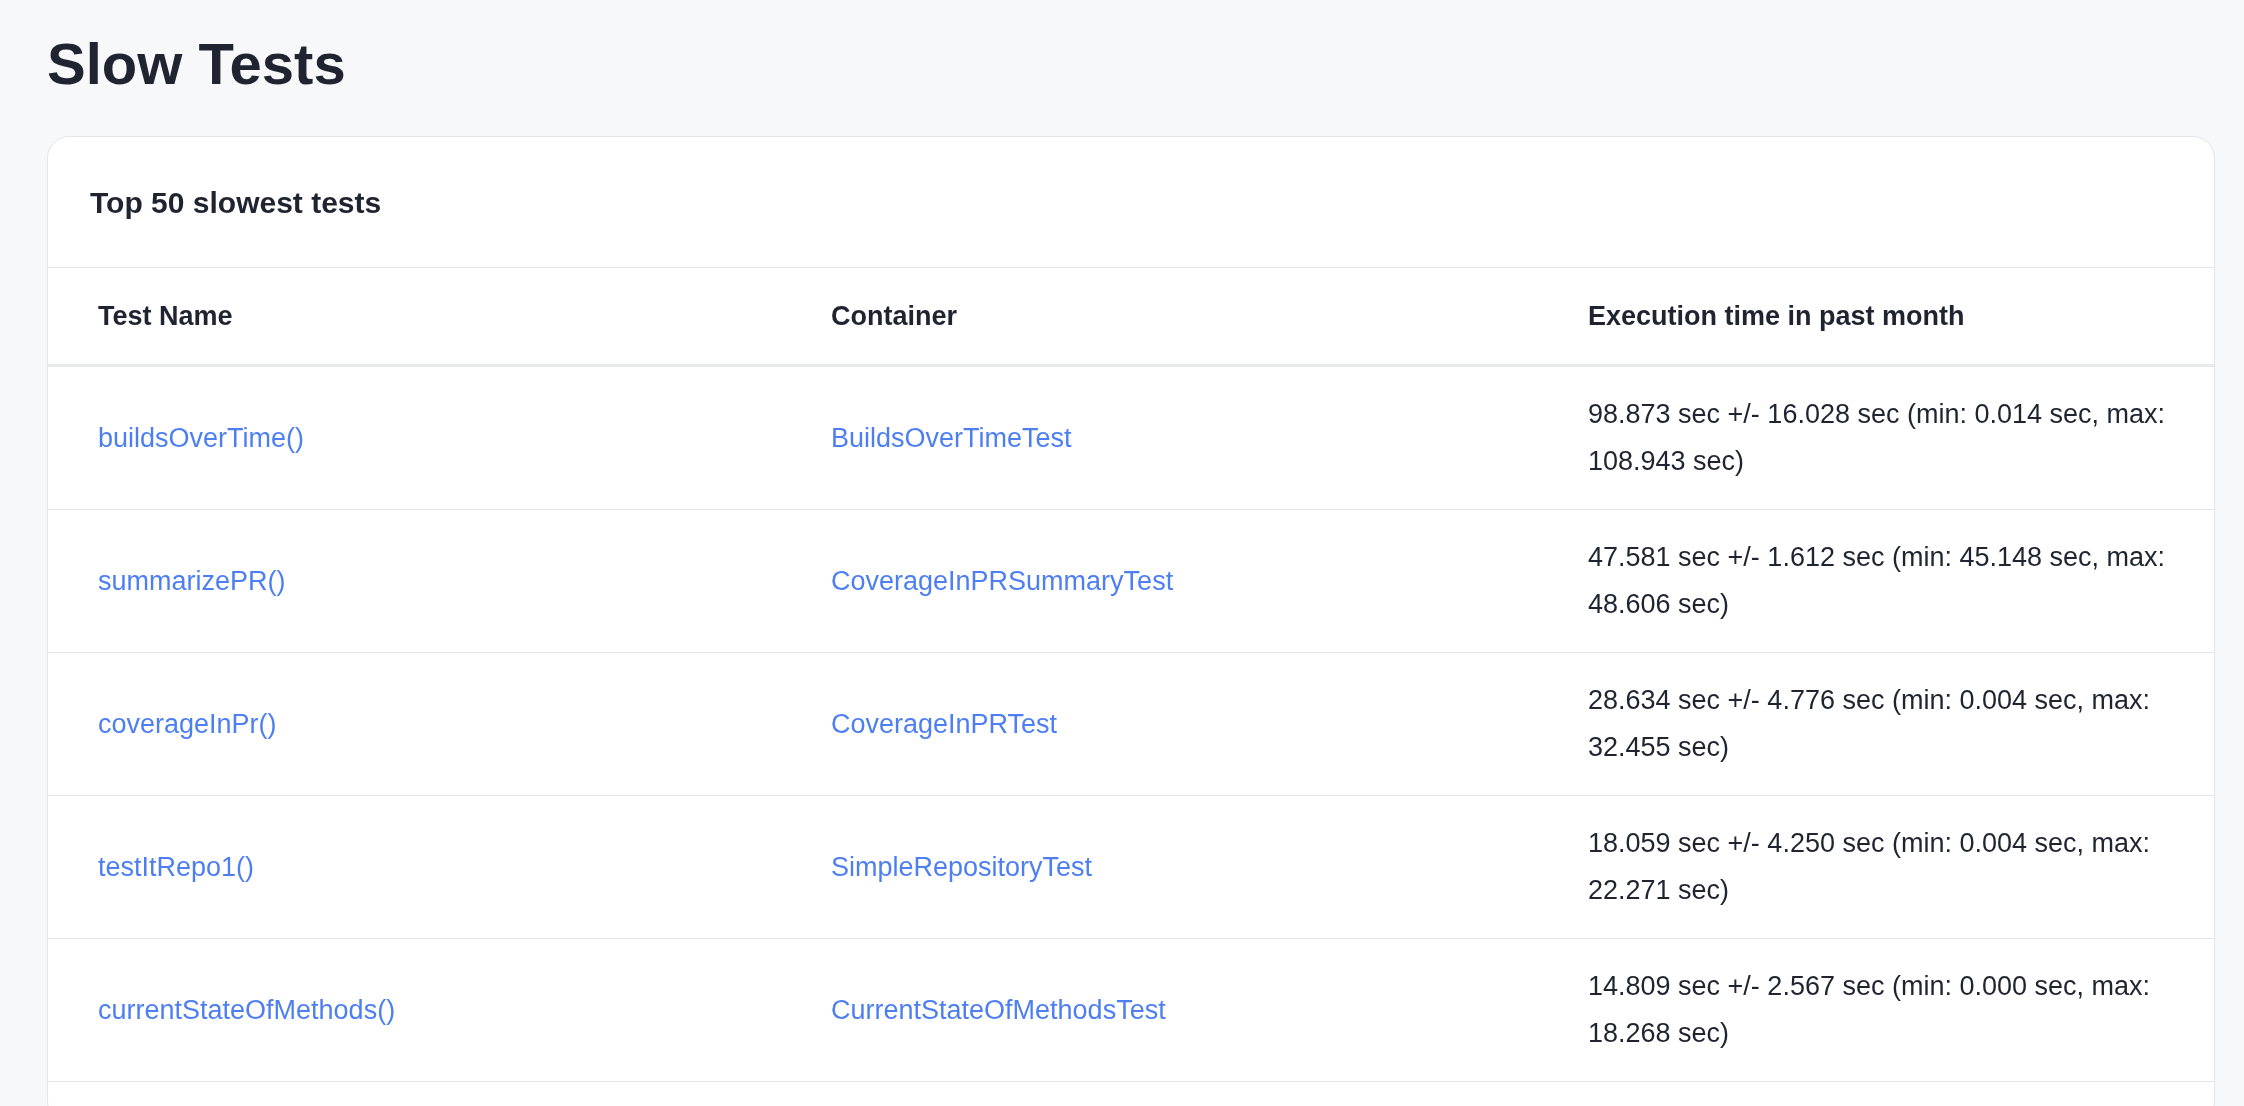  I want to click on test-name-link: summarizePR(), so click(192, 581).